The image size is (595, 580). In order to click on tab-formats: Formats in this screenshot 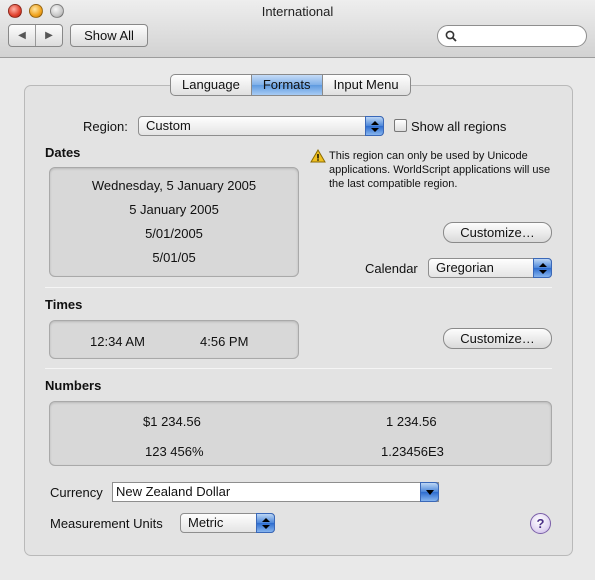, I will do `click(287, 85)`.